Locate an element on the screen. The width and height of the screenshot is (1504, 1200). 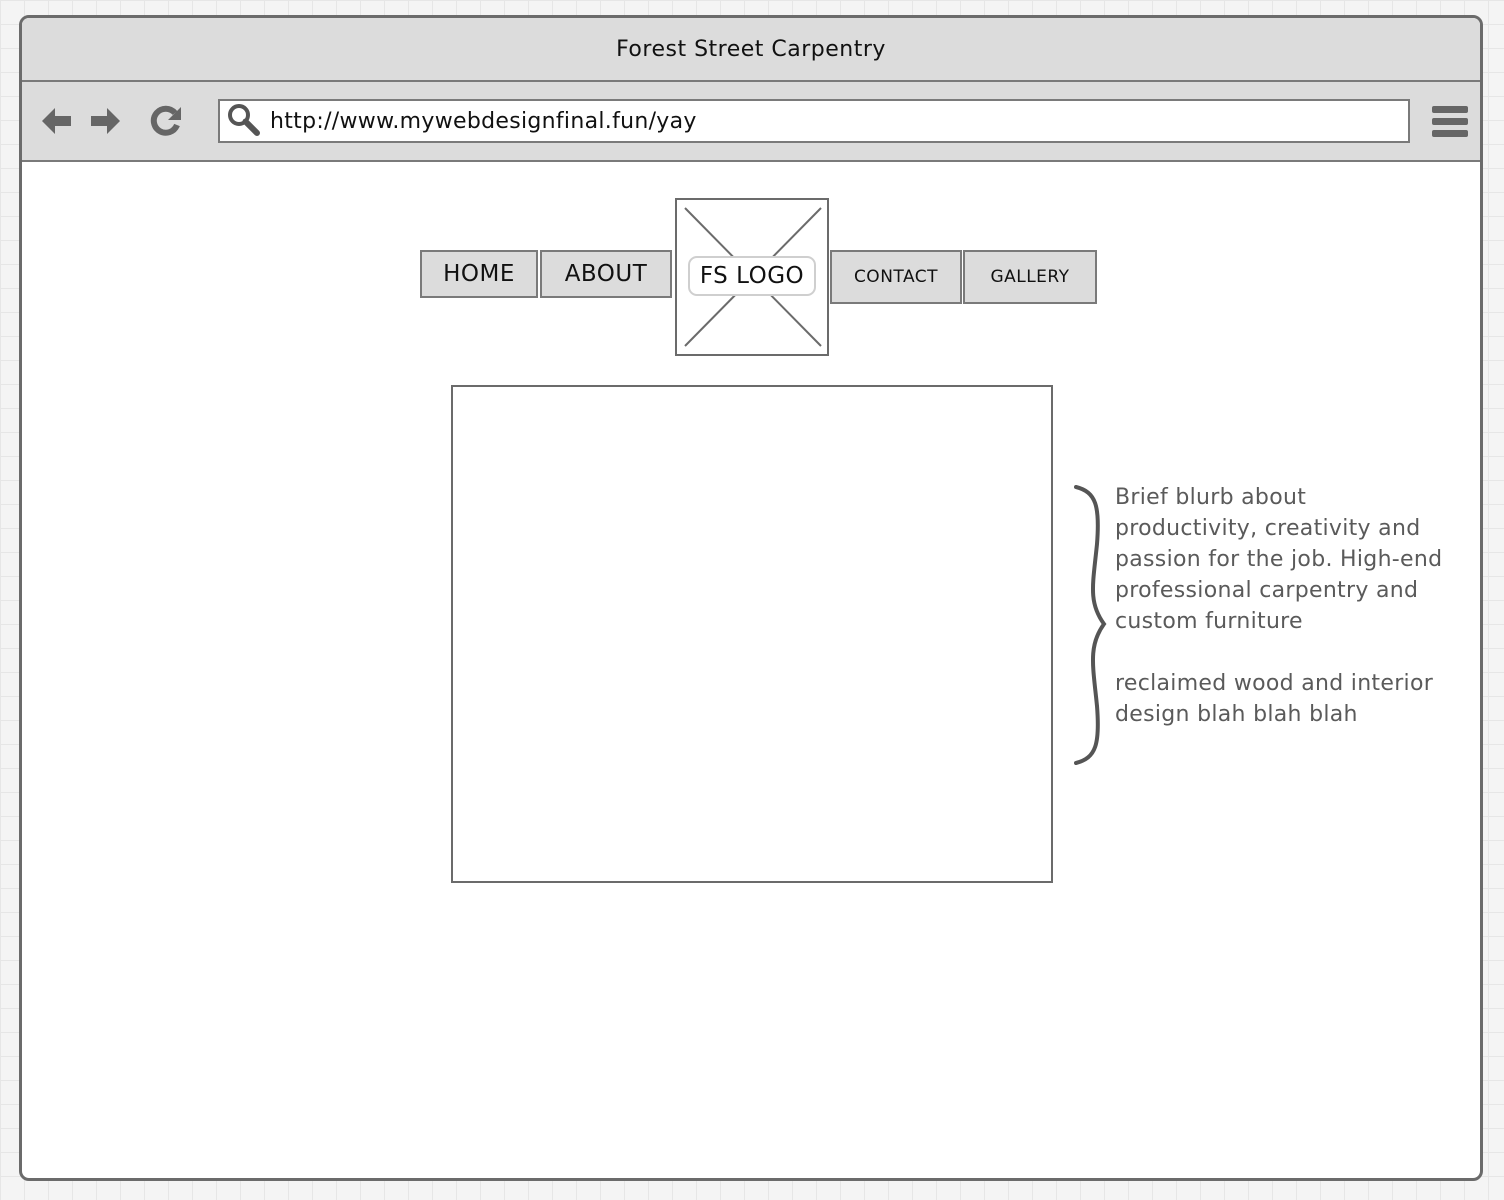
reload-icon is located at coordinates (166, 123).